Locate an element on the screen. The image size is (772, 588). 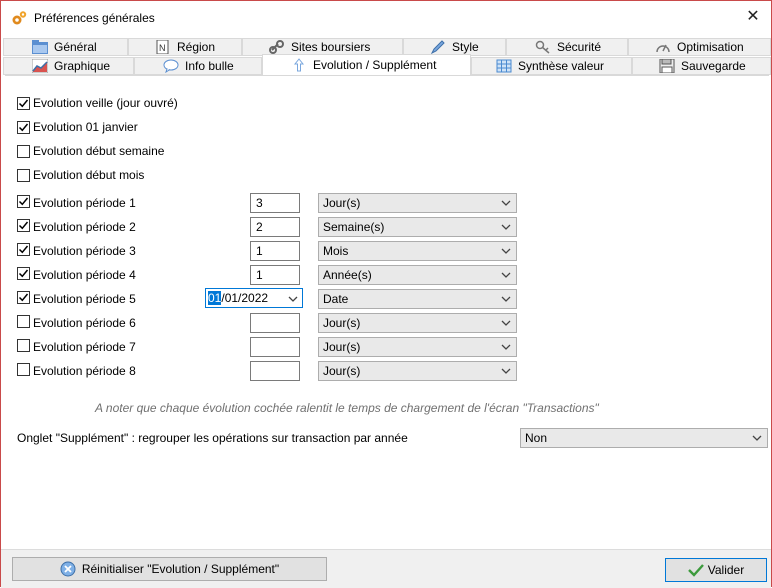
date-rest: /01/2022 is located at coordinates (245, 298).